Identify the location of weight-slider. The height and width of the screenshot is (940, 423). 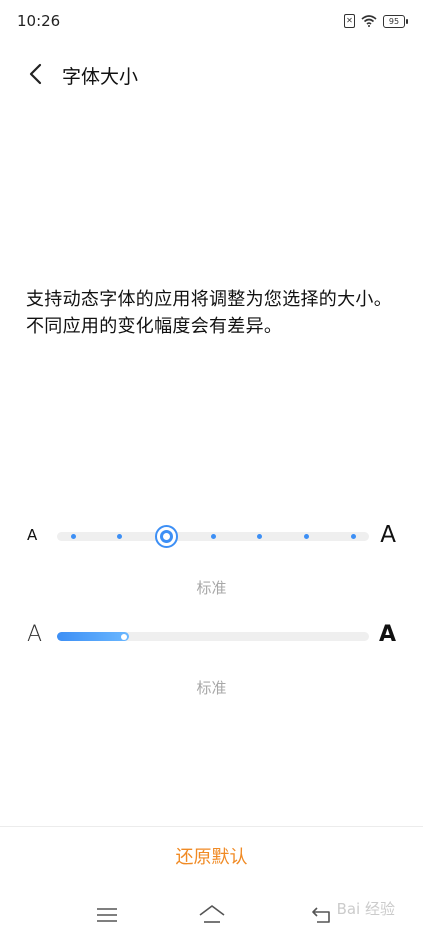
(213, 636).